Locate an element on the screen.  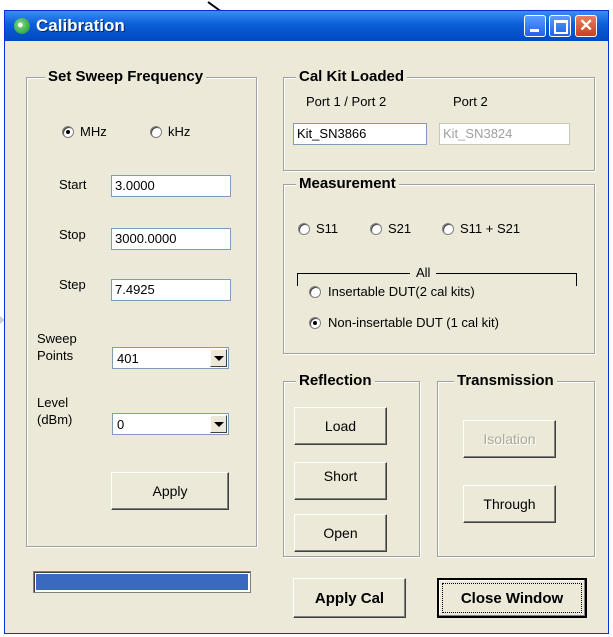
progress-bar is located at coordinates (142, 582).